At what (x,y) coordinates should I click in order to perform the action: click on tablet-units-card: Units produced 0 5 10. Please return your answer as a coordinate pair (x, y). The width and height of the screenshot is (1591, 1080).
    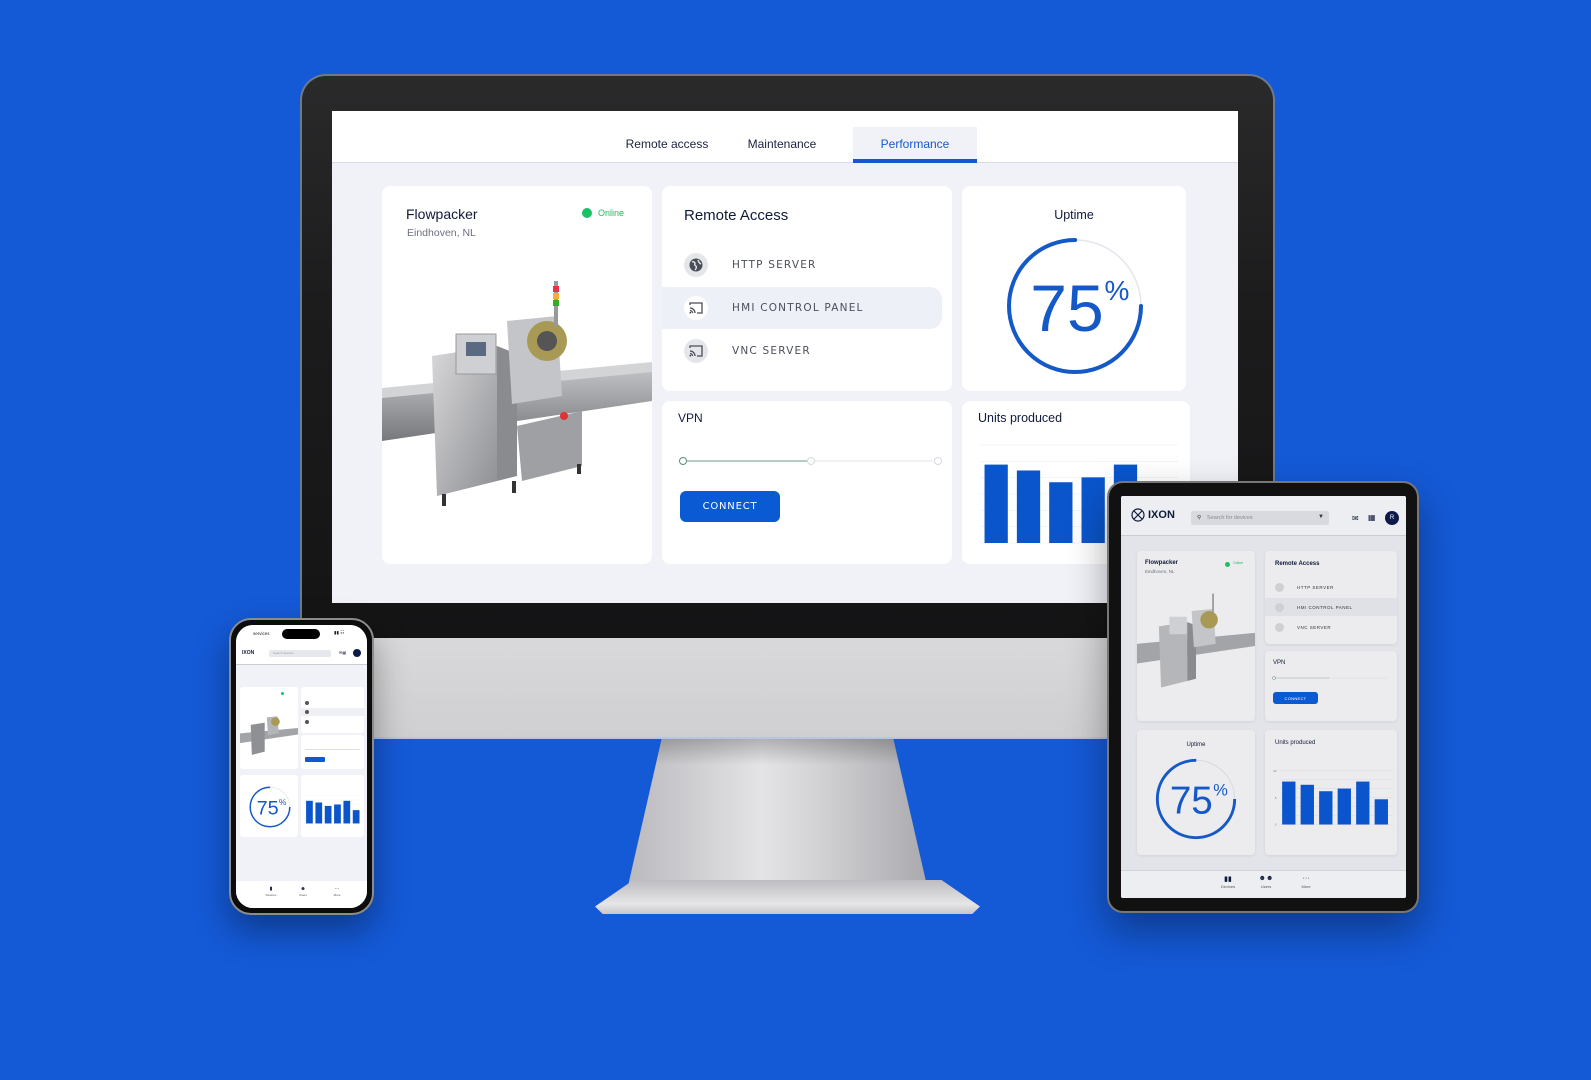
    Looking at the image, I should click on (1331, 792).